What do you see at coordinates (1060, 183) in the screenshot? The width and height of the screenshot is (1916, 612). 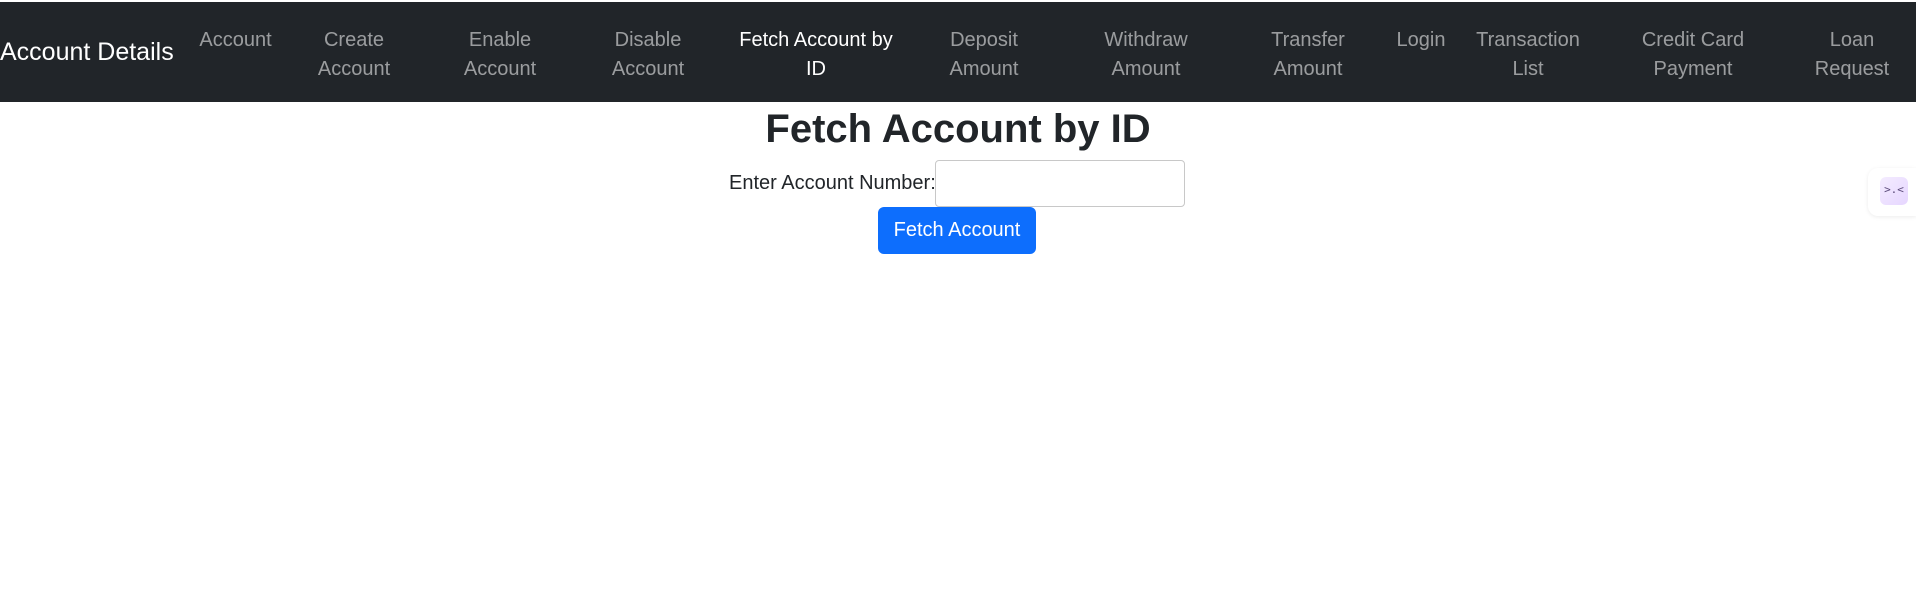 I see `account-number-input` at bounding box center [1060, 183].